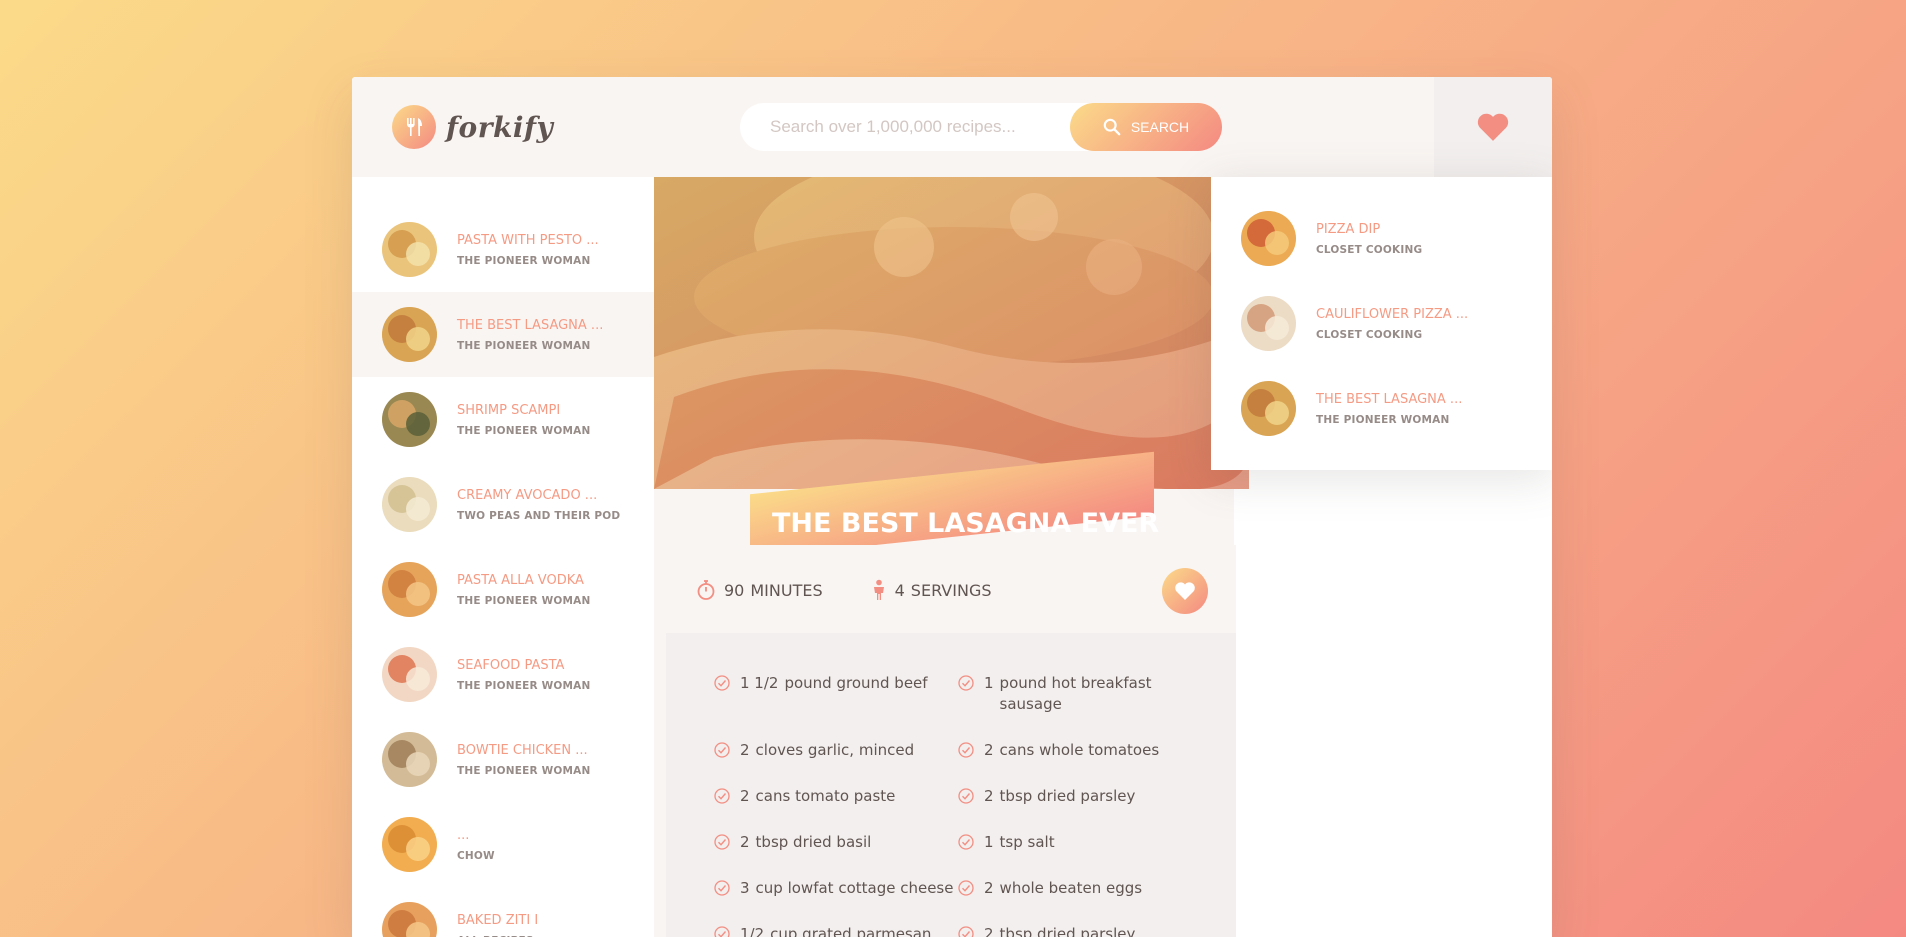 The height and width of the screenshot is (937, 1906). Describe the element at coordinates (1369, 334) in the screenshot. I see `result-author: Closet Cooking` at that location.